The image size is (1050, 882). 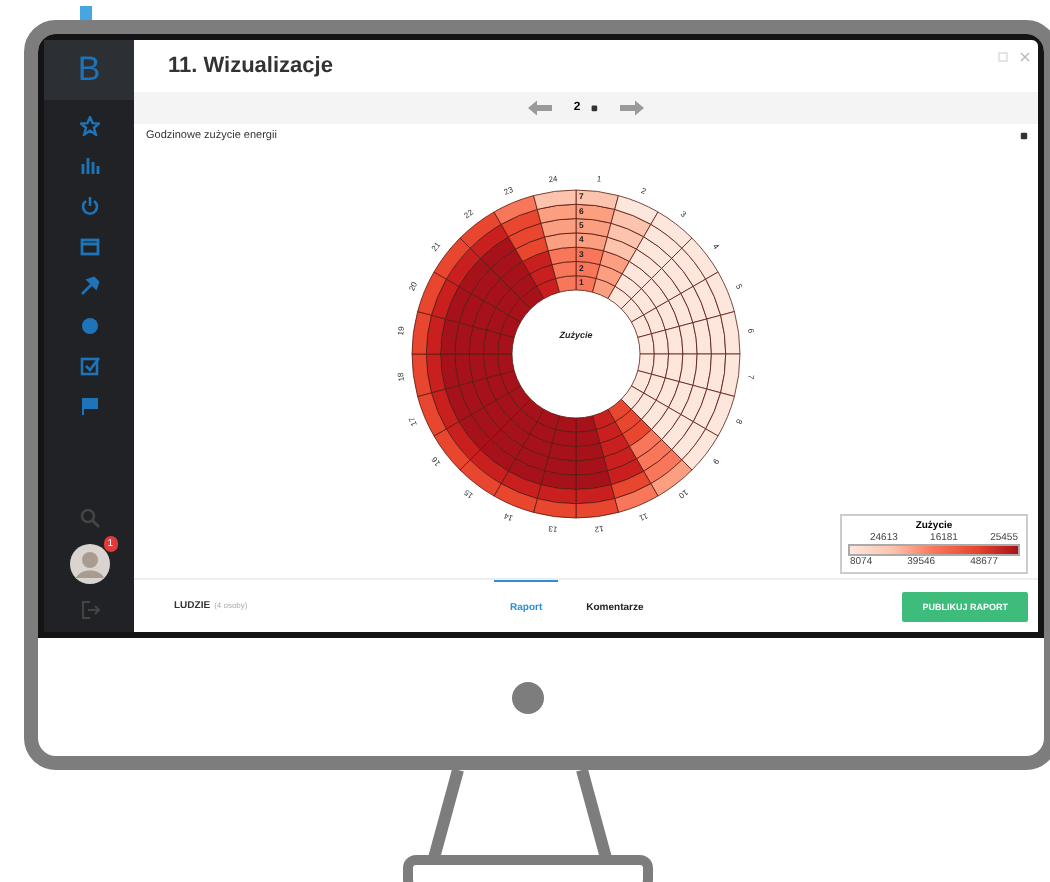 What do you see at coordinates (89, 286) in the screenshot?
I see `hammer-icon` at bounding box center [89, 286].